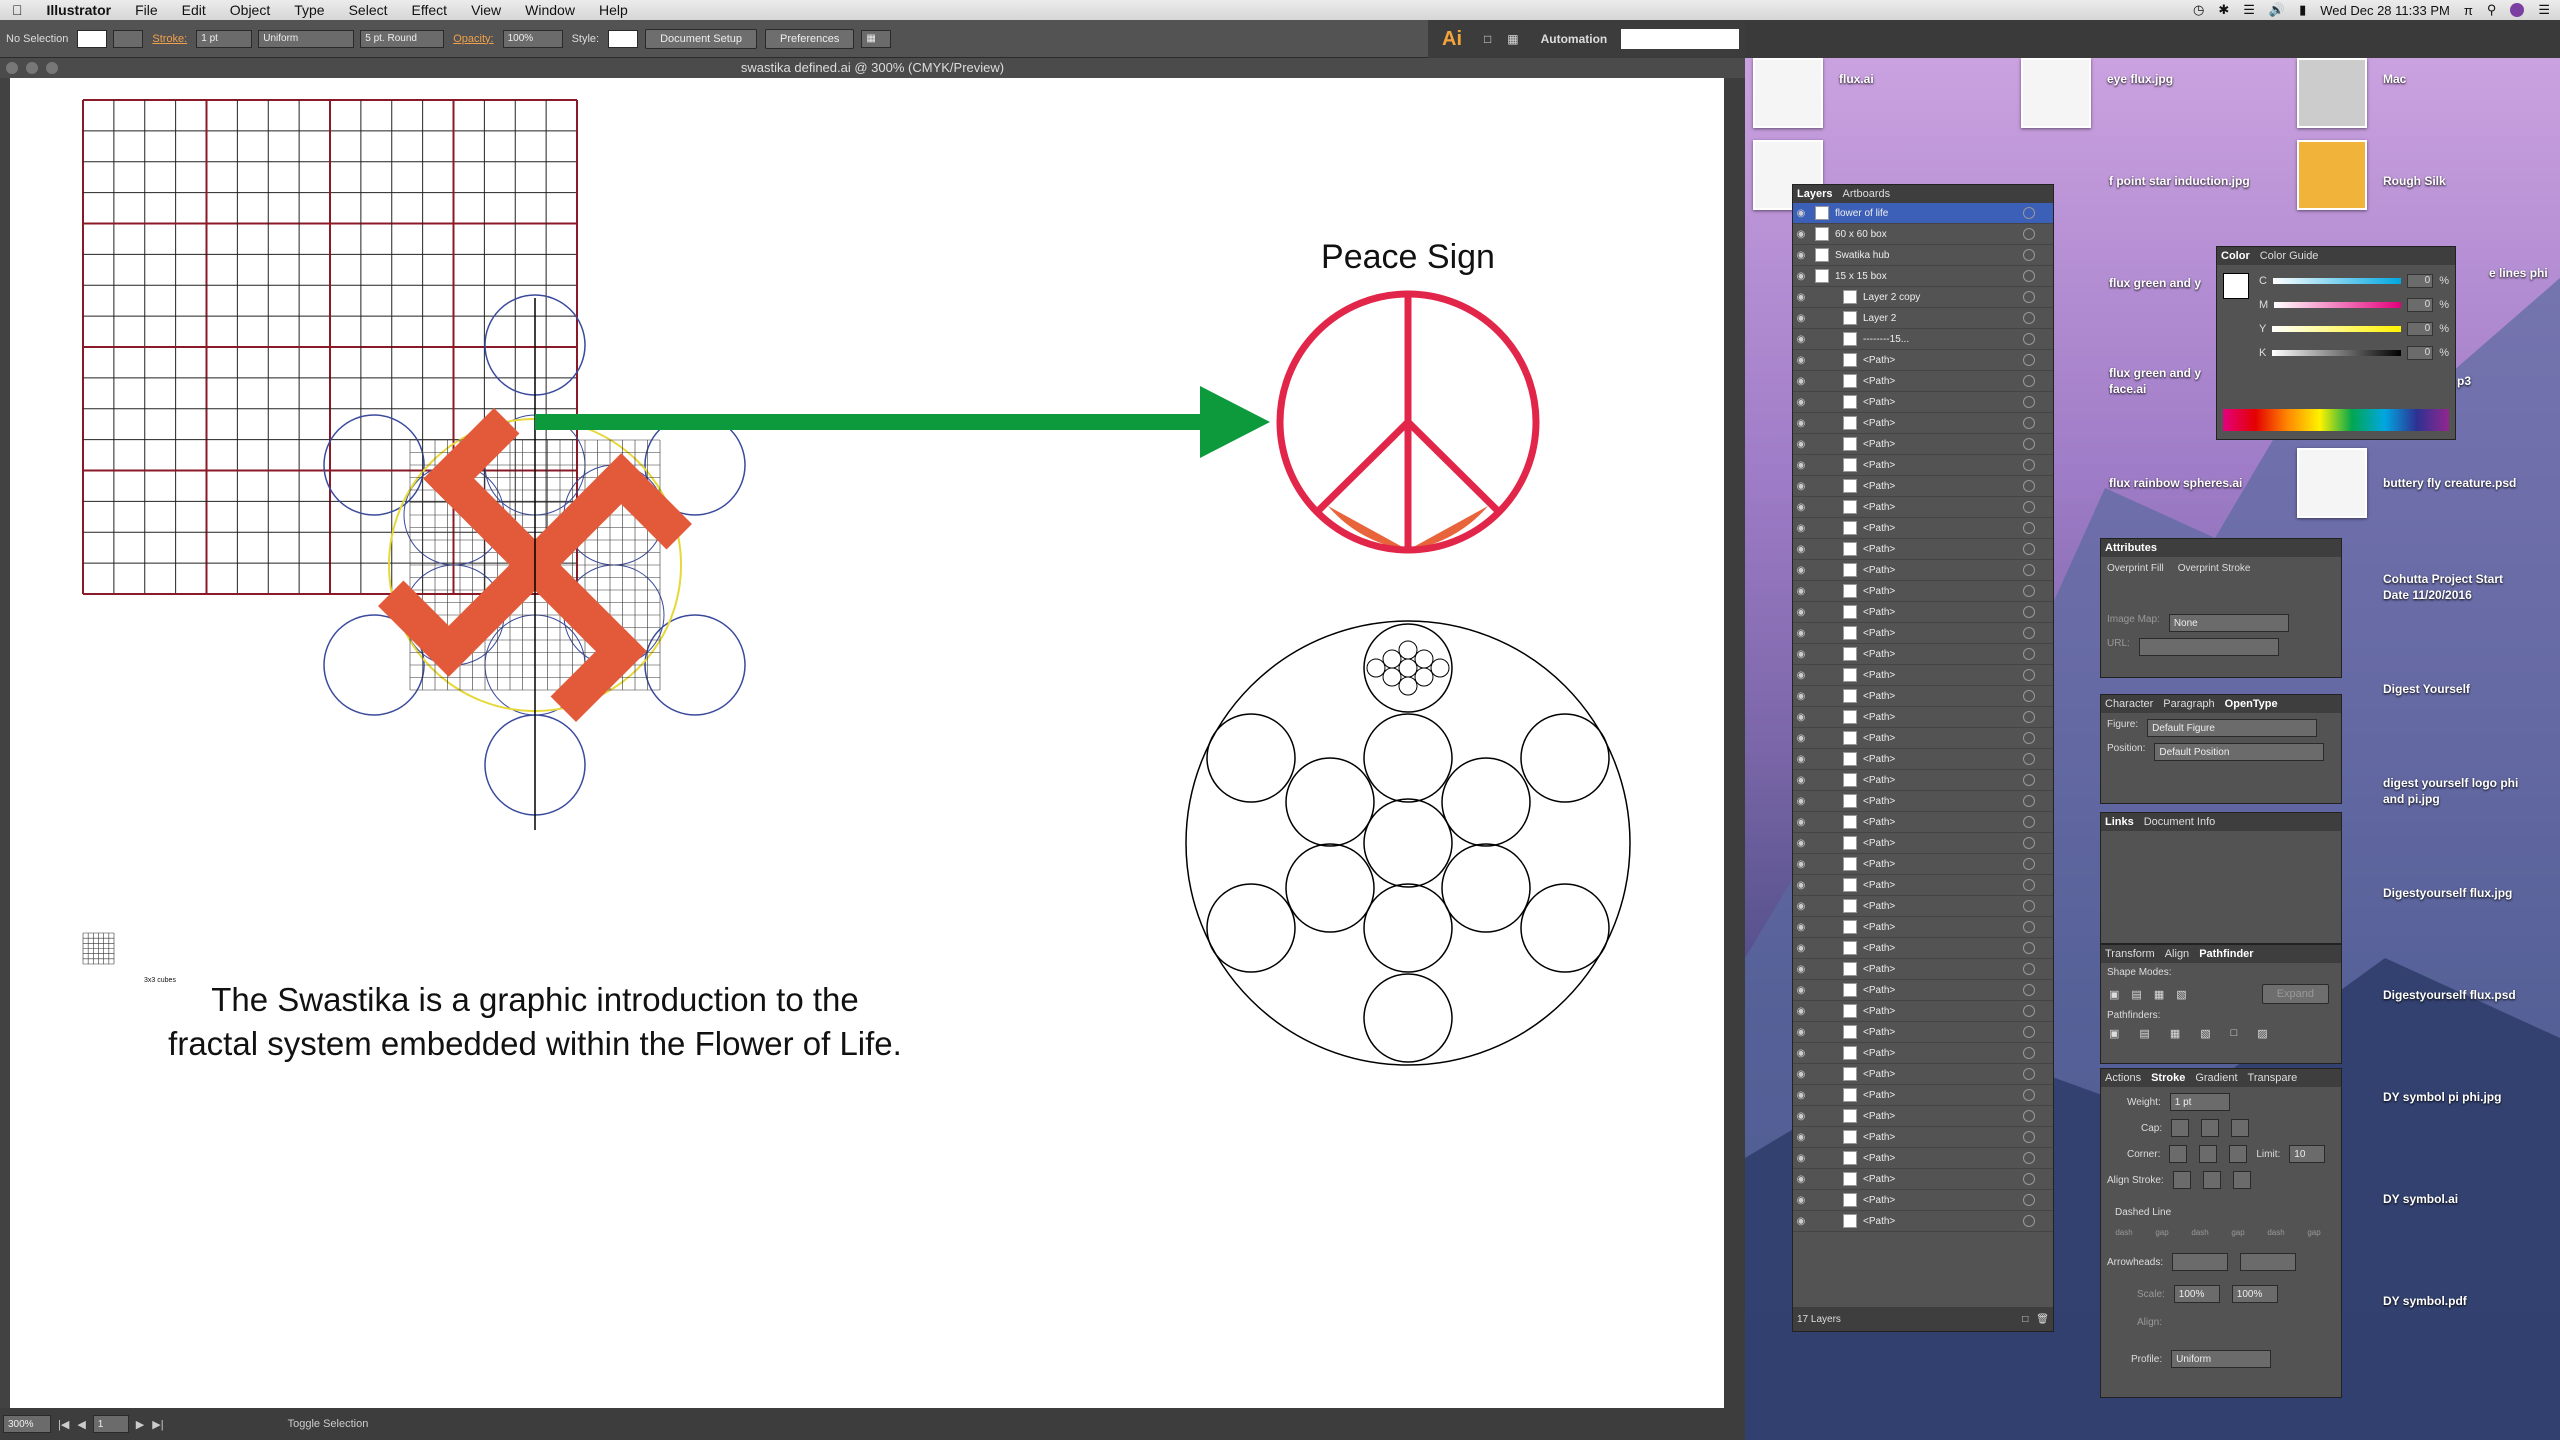  Describe the element at coordinates (2420, 353) in the screenshot. I see `black-value: 0` at that location.